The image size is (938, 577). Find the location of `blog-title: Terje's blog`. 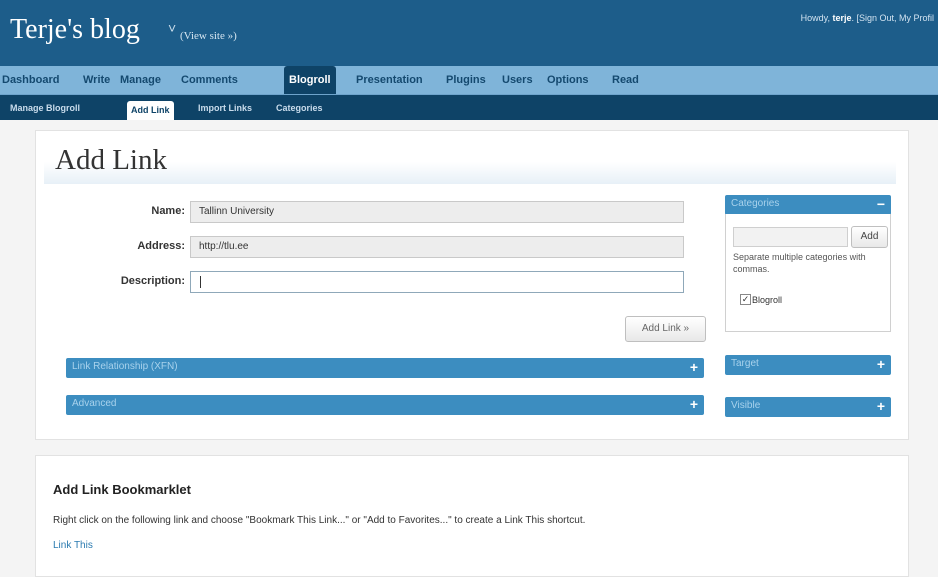

blog-title: Terje's blog is located at coordinates (75, 29).